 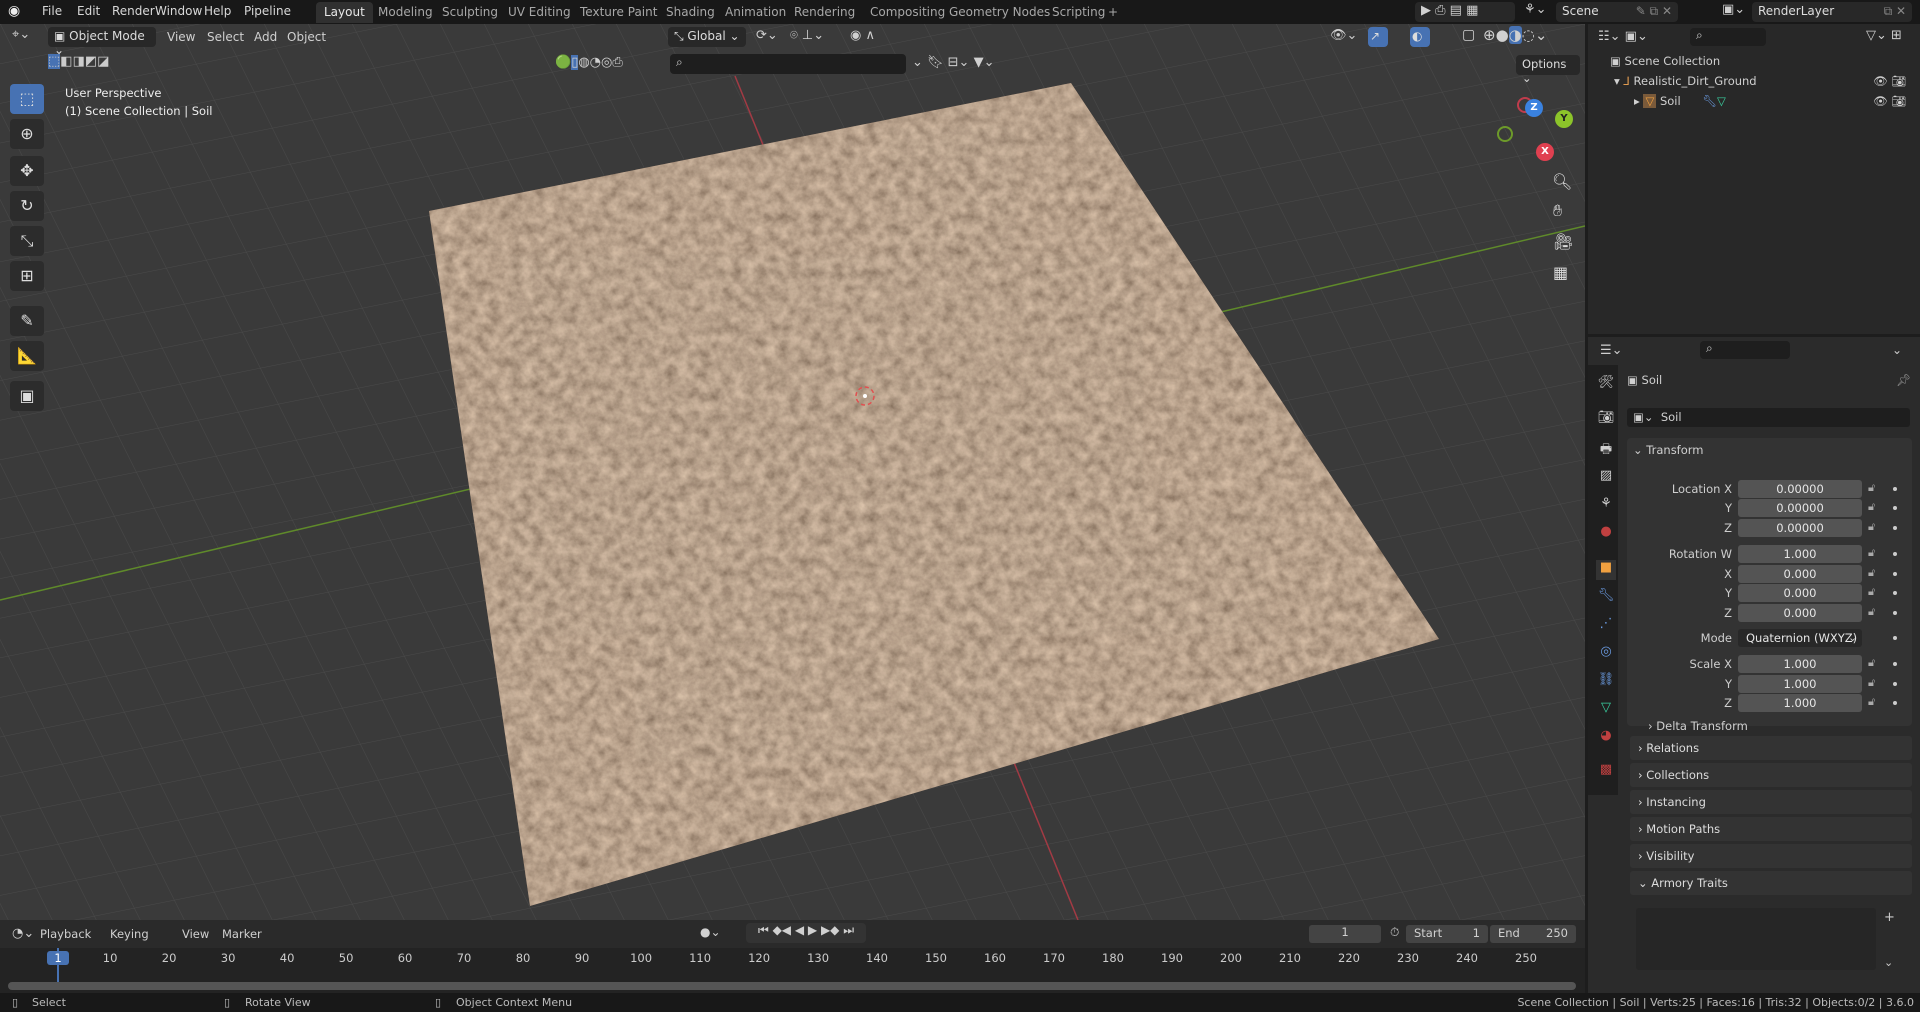 I want to click on property-field-3: 1.000, so click(x=1800, y=554).